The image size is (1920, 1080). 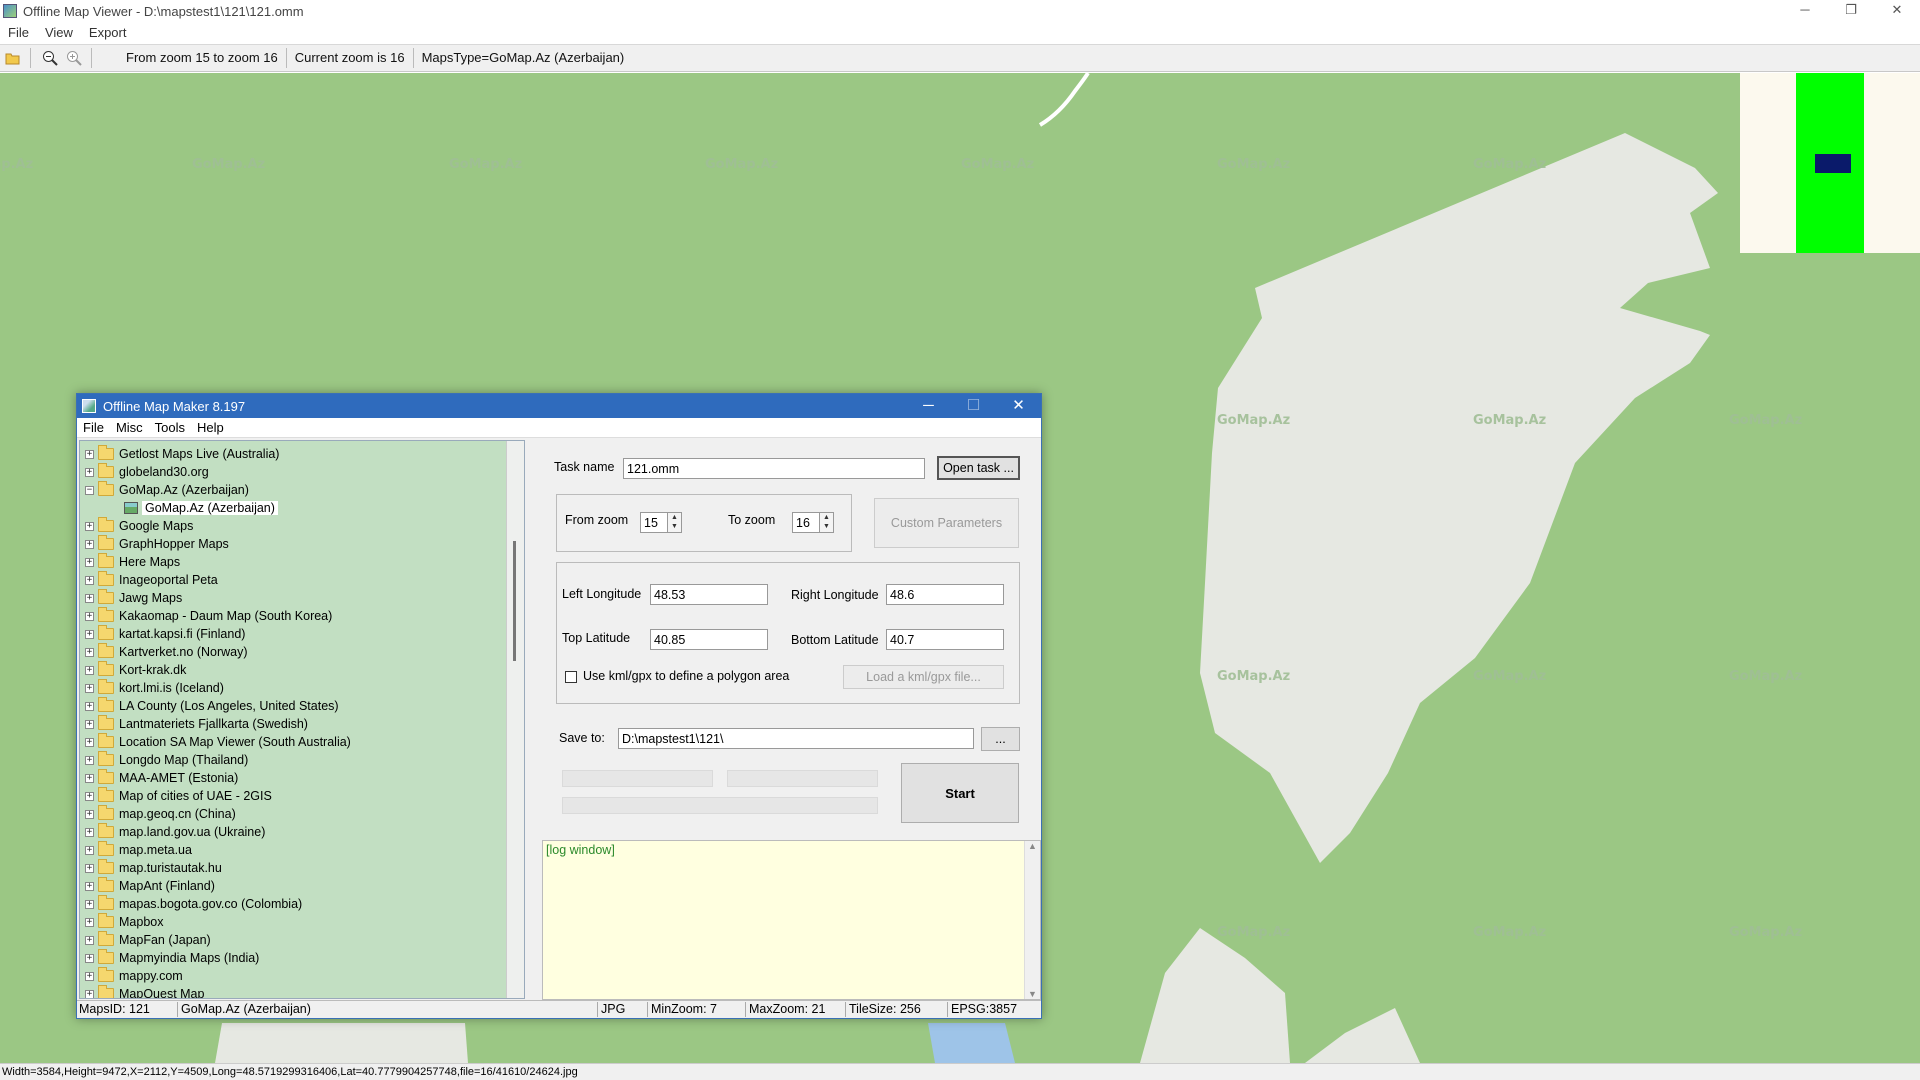 I want to click on dialog-close-button: ✕, so click(x=1018, y=406).